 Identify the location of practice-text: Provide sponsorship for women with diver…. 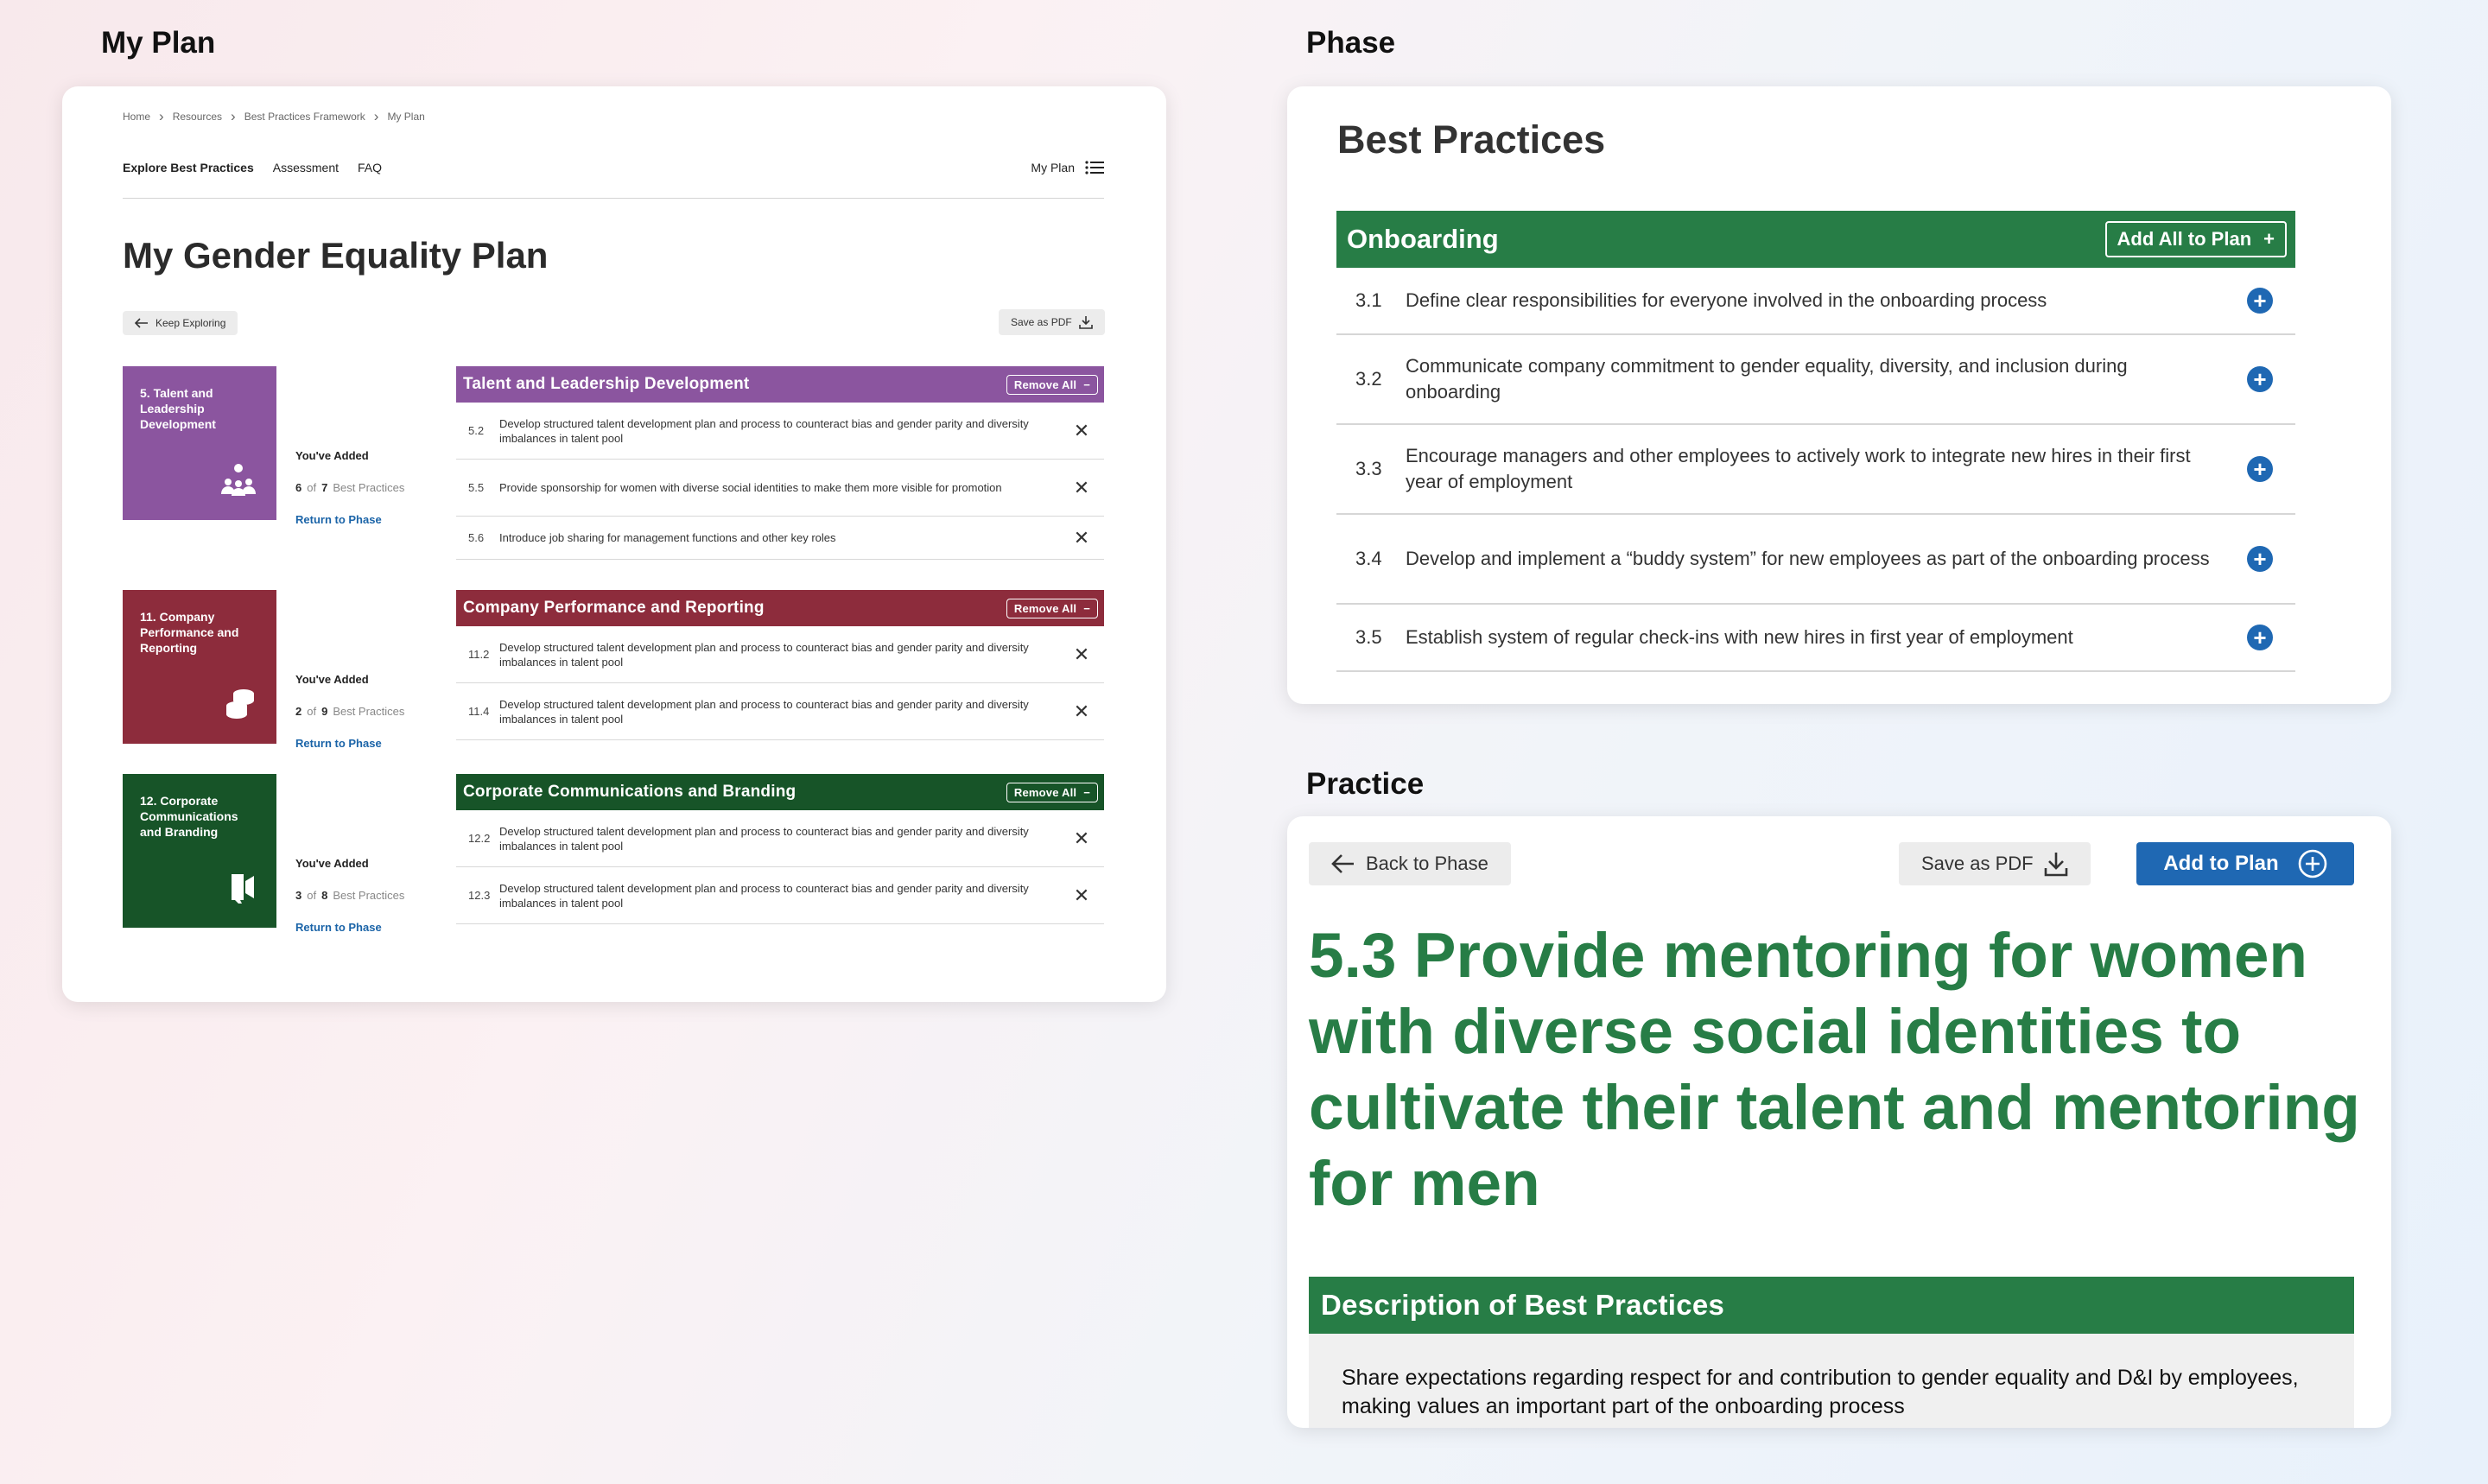
(750, 487).